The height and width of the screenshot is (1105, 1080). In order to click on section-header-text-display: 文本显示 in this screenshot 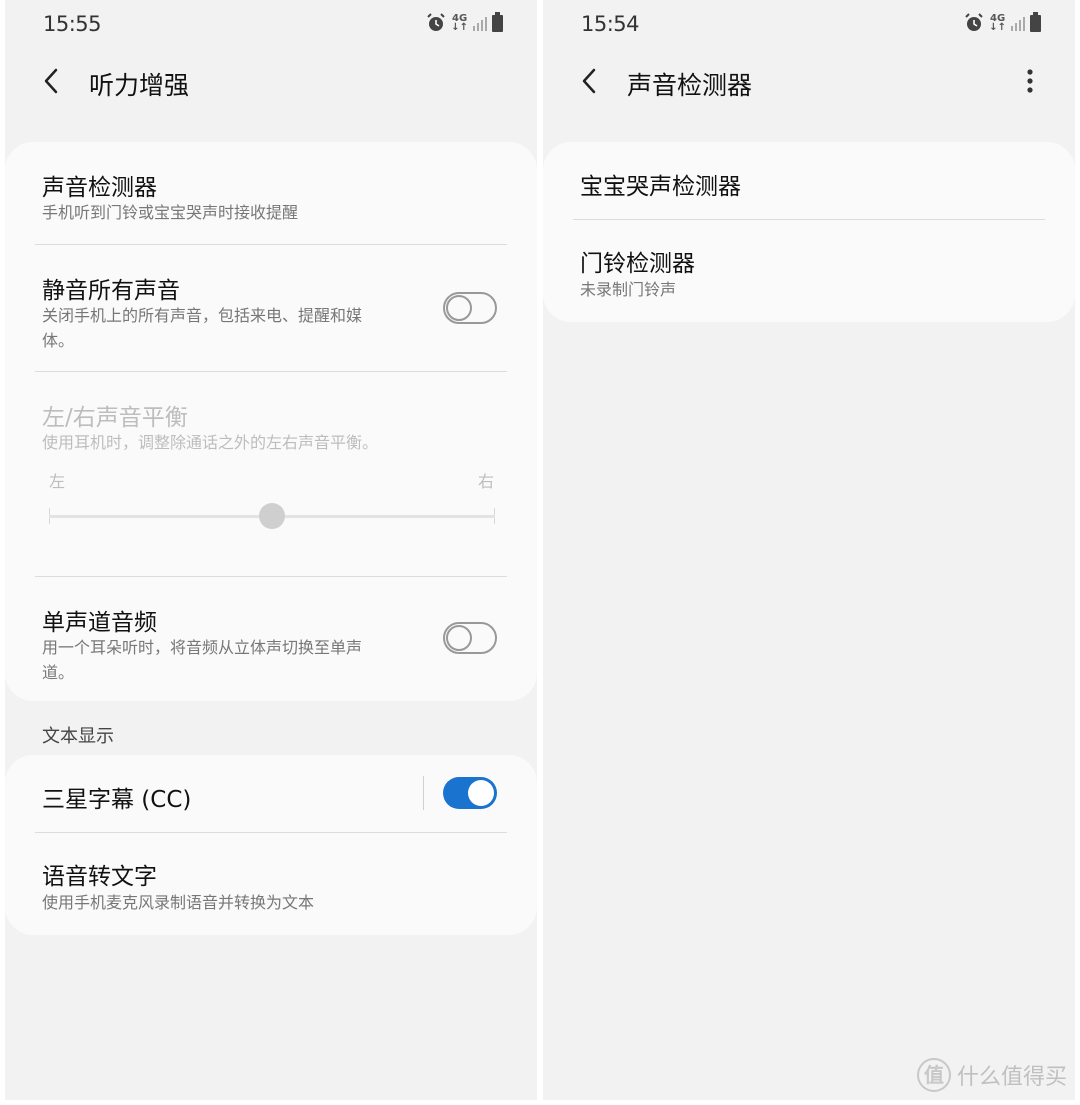, I will do `click(78, 736)`.